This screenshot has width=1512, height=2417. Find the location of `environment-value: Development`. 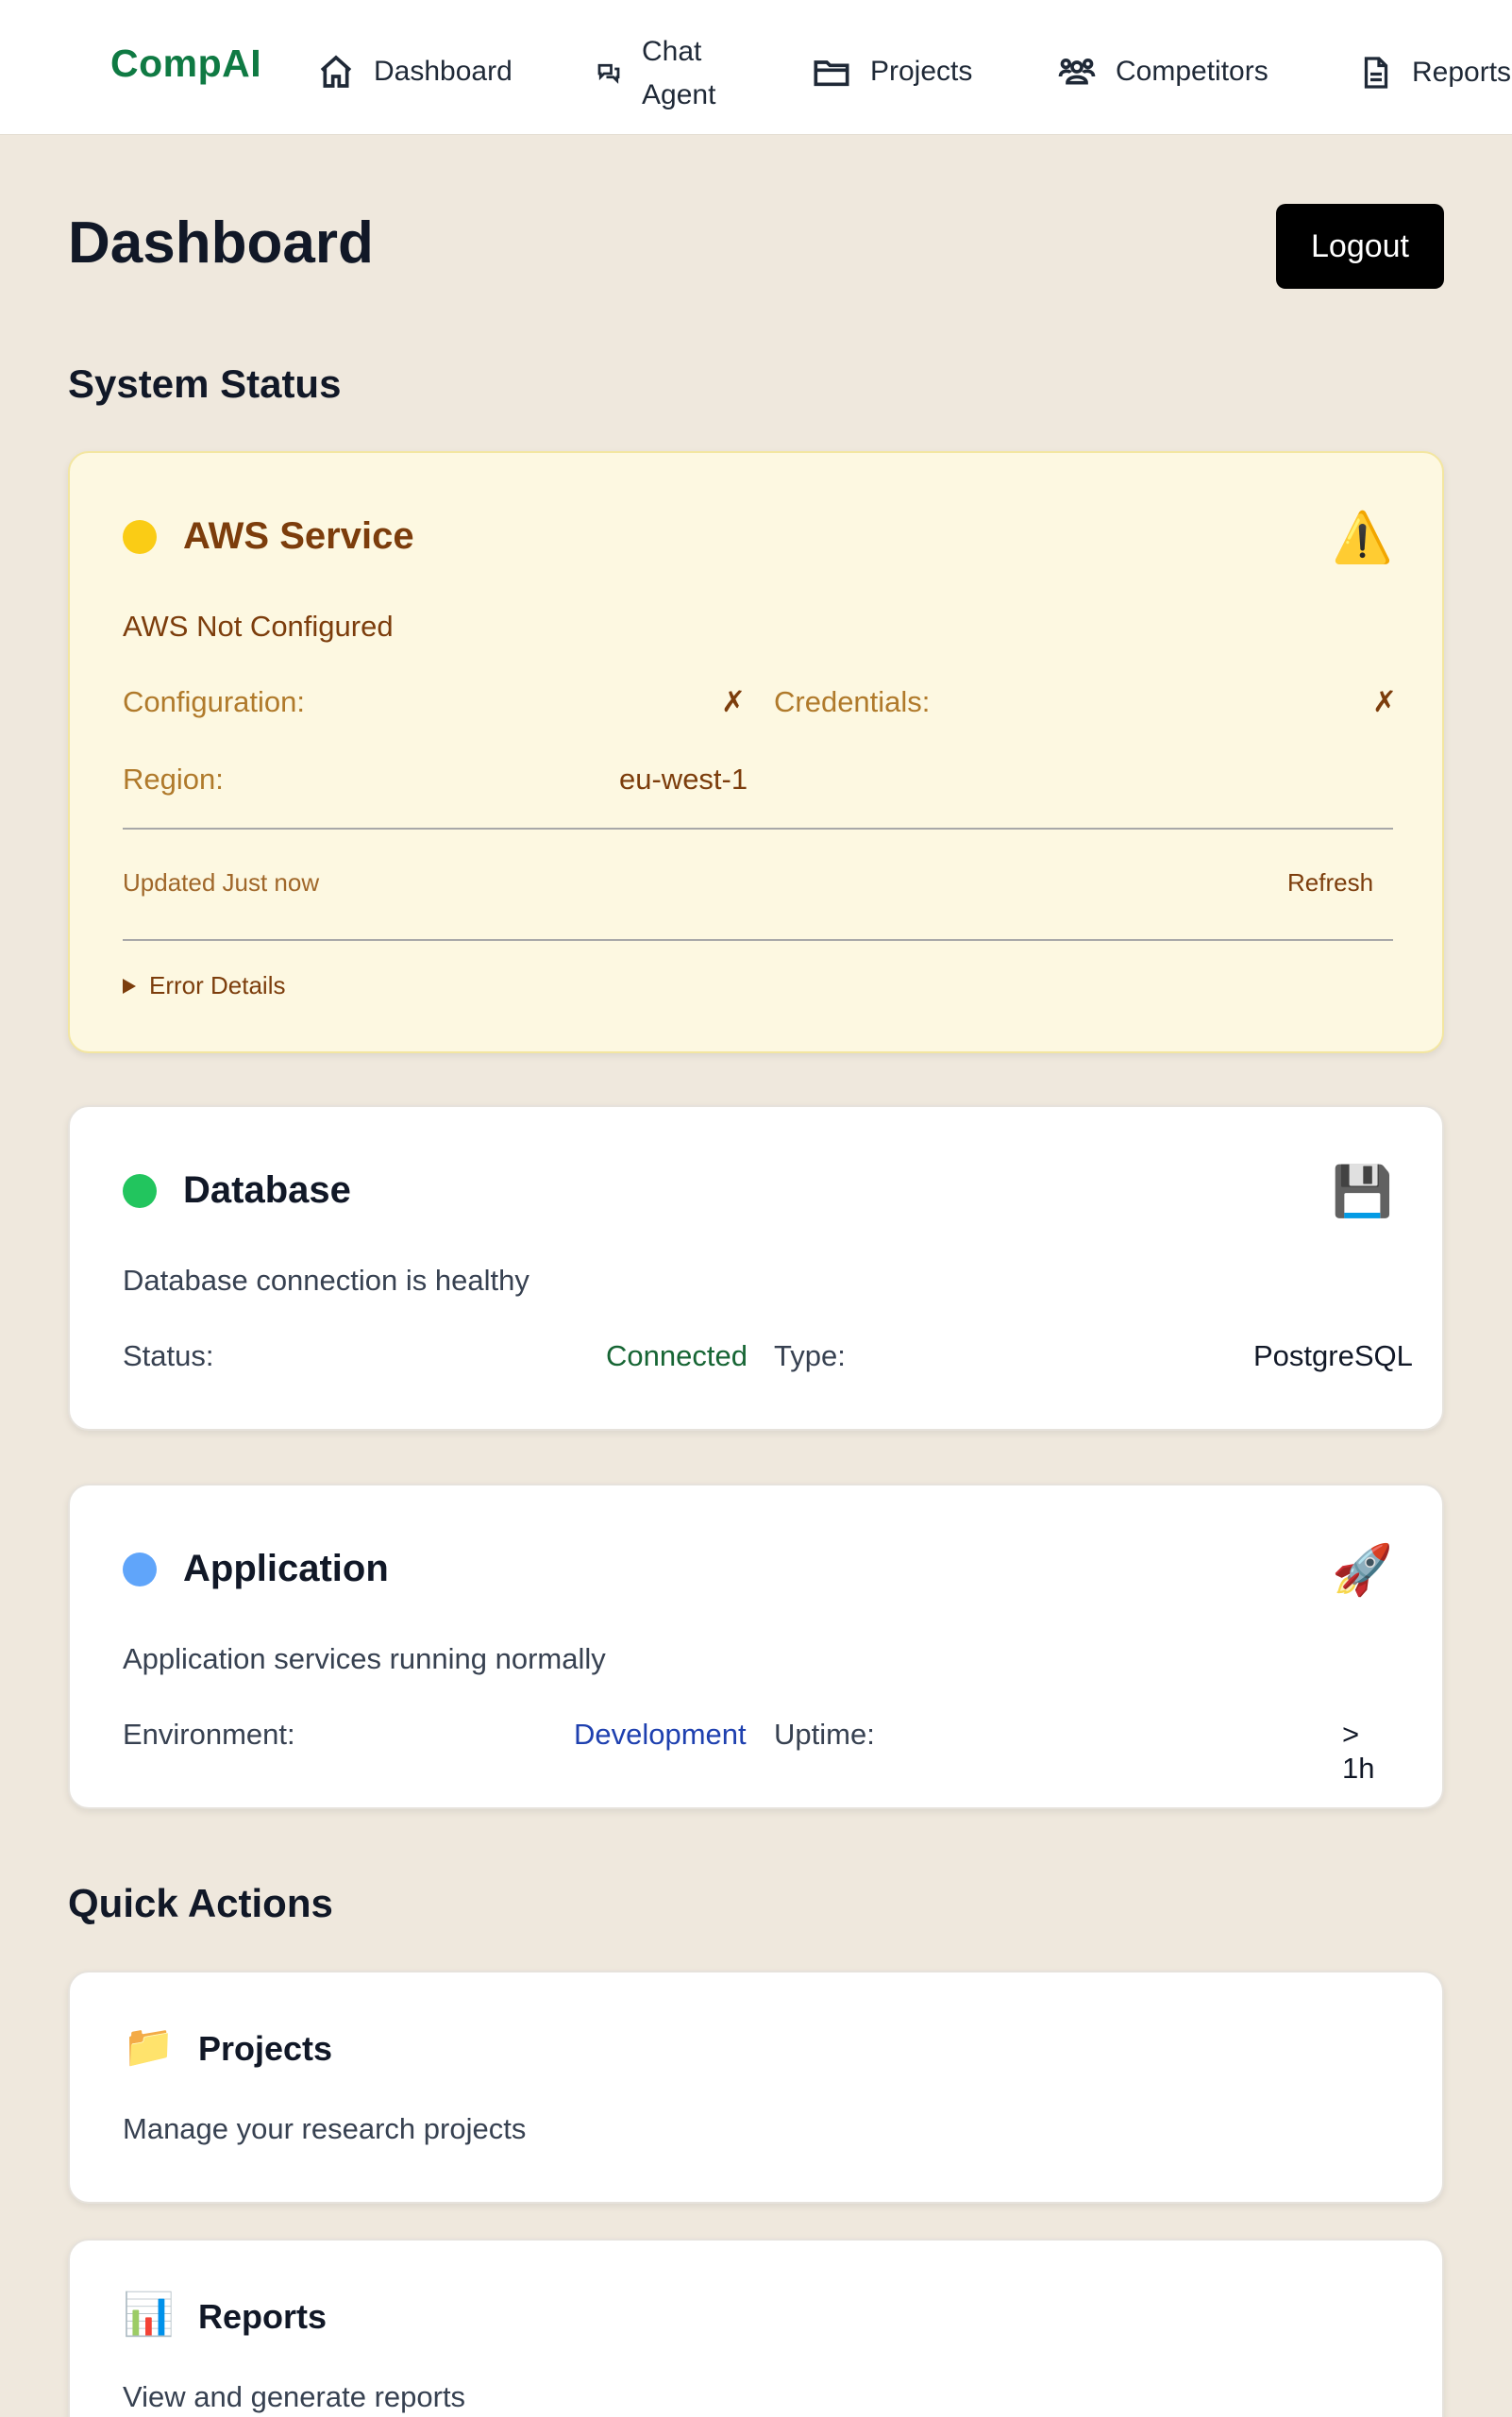

environment-value: Development is located at coordinates (660, 1734).